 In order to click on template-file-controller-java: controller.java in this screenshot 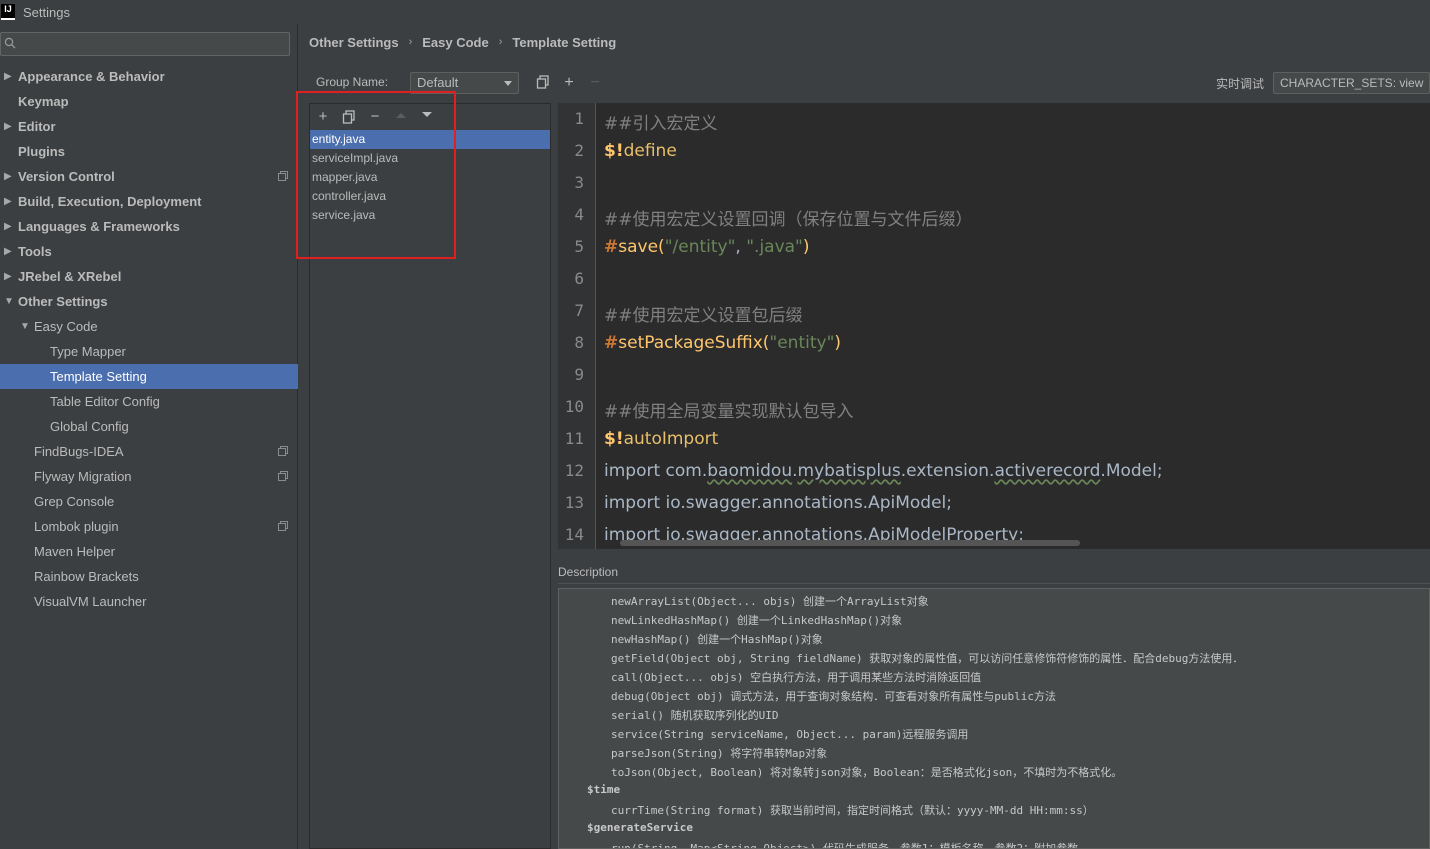, I will do `click(430, 196)`.